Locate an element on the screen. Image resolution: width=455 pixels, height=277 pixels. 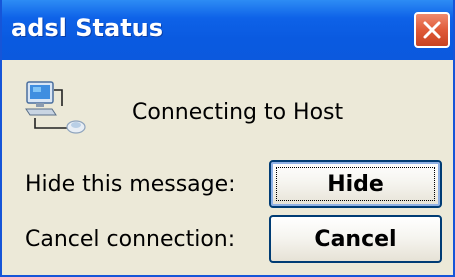
status-message: Connecting to Host is located at coordinates (238, 112).